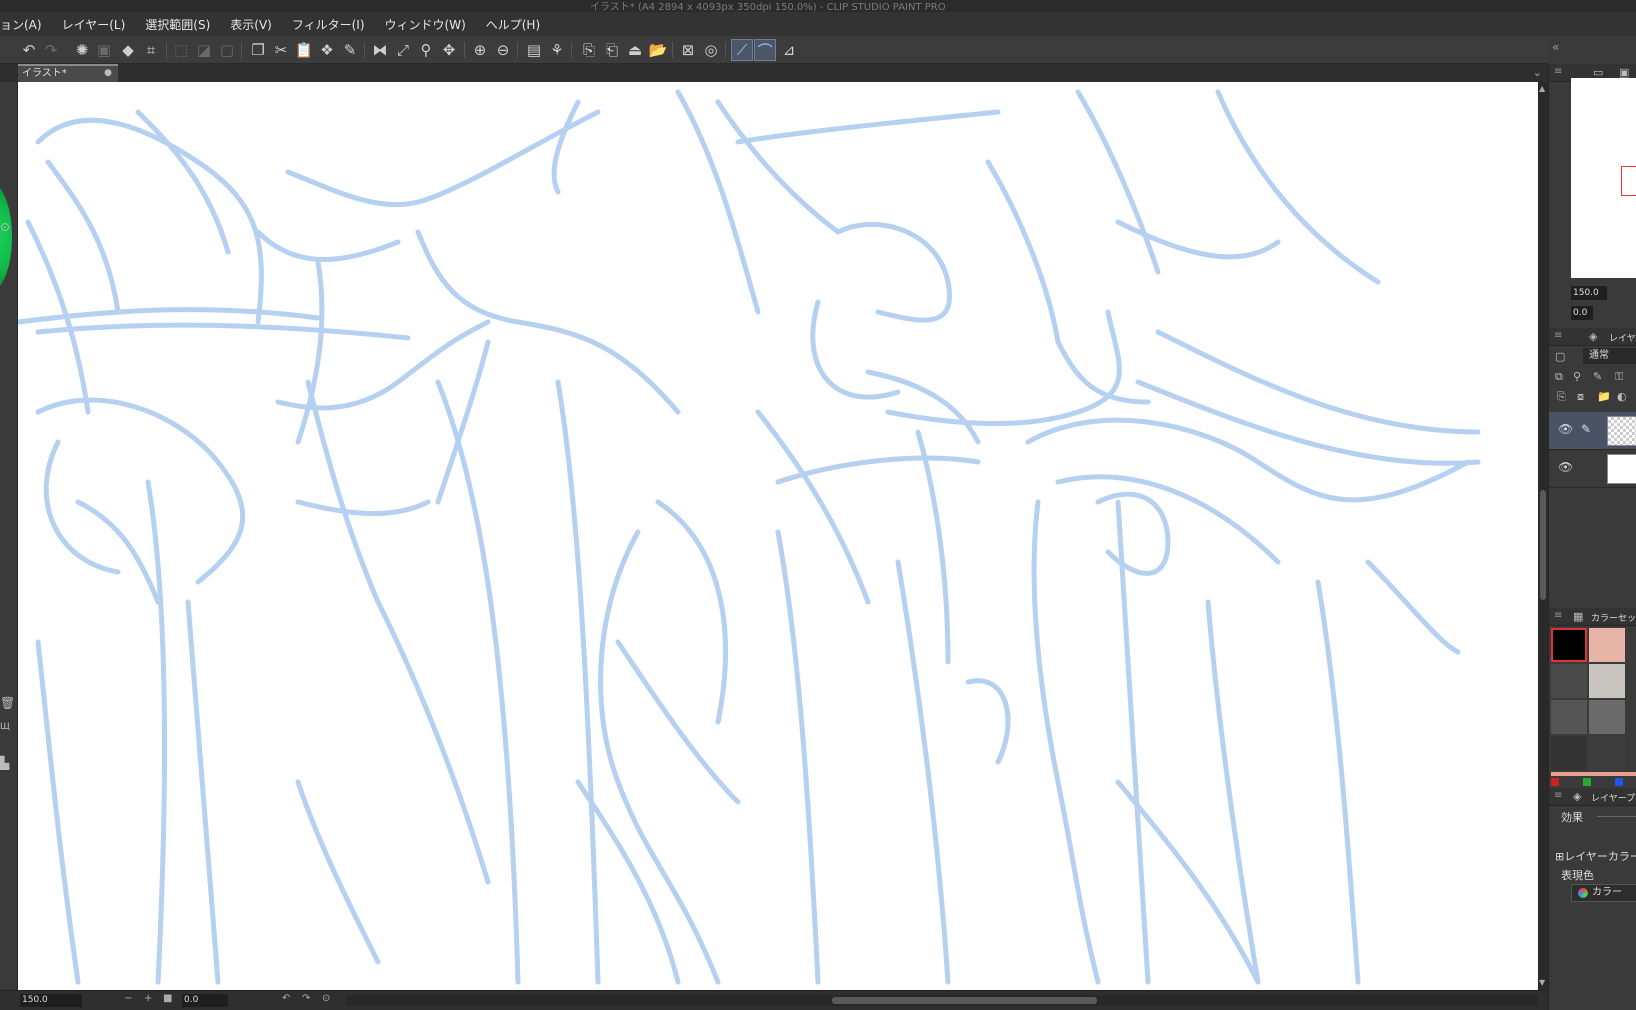 The width and height of the screenshot is (1636, 1010). What do you see at coordinates (1607, 645) in the screenshot?
I see `swatch-skin` at bounding box center [1607, 645].